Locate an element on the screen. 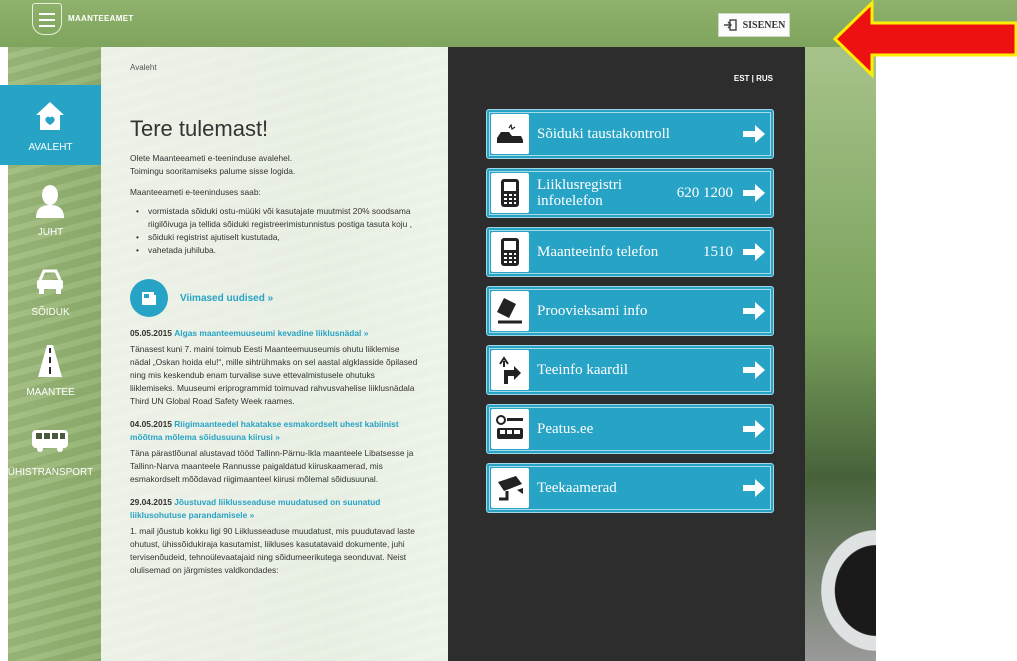 Image resolution: width=1017 pixels, height=661 pixels. intro-lead: Maanteeameti e-teeninduses saab: is located at coordinates (195, 192).